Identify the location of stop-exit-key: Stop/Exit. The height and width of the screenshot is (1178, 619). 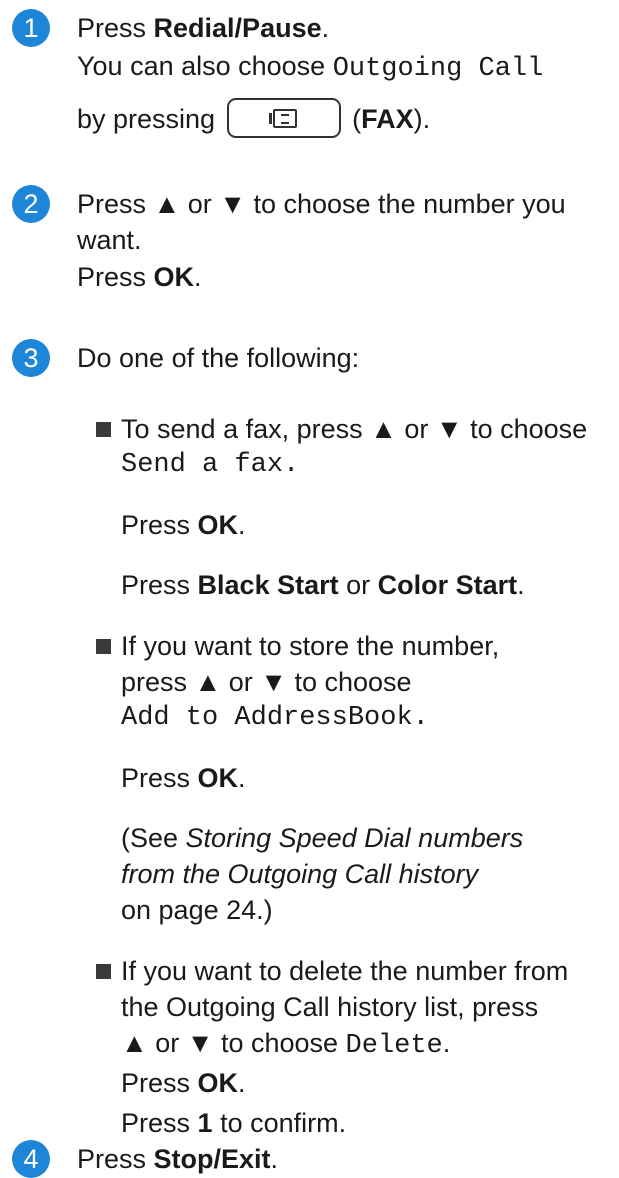
(212, 1159).